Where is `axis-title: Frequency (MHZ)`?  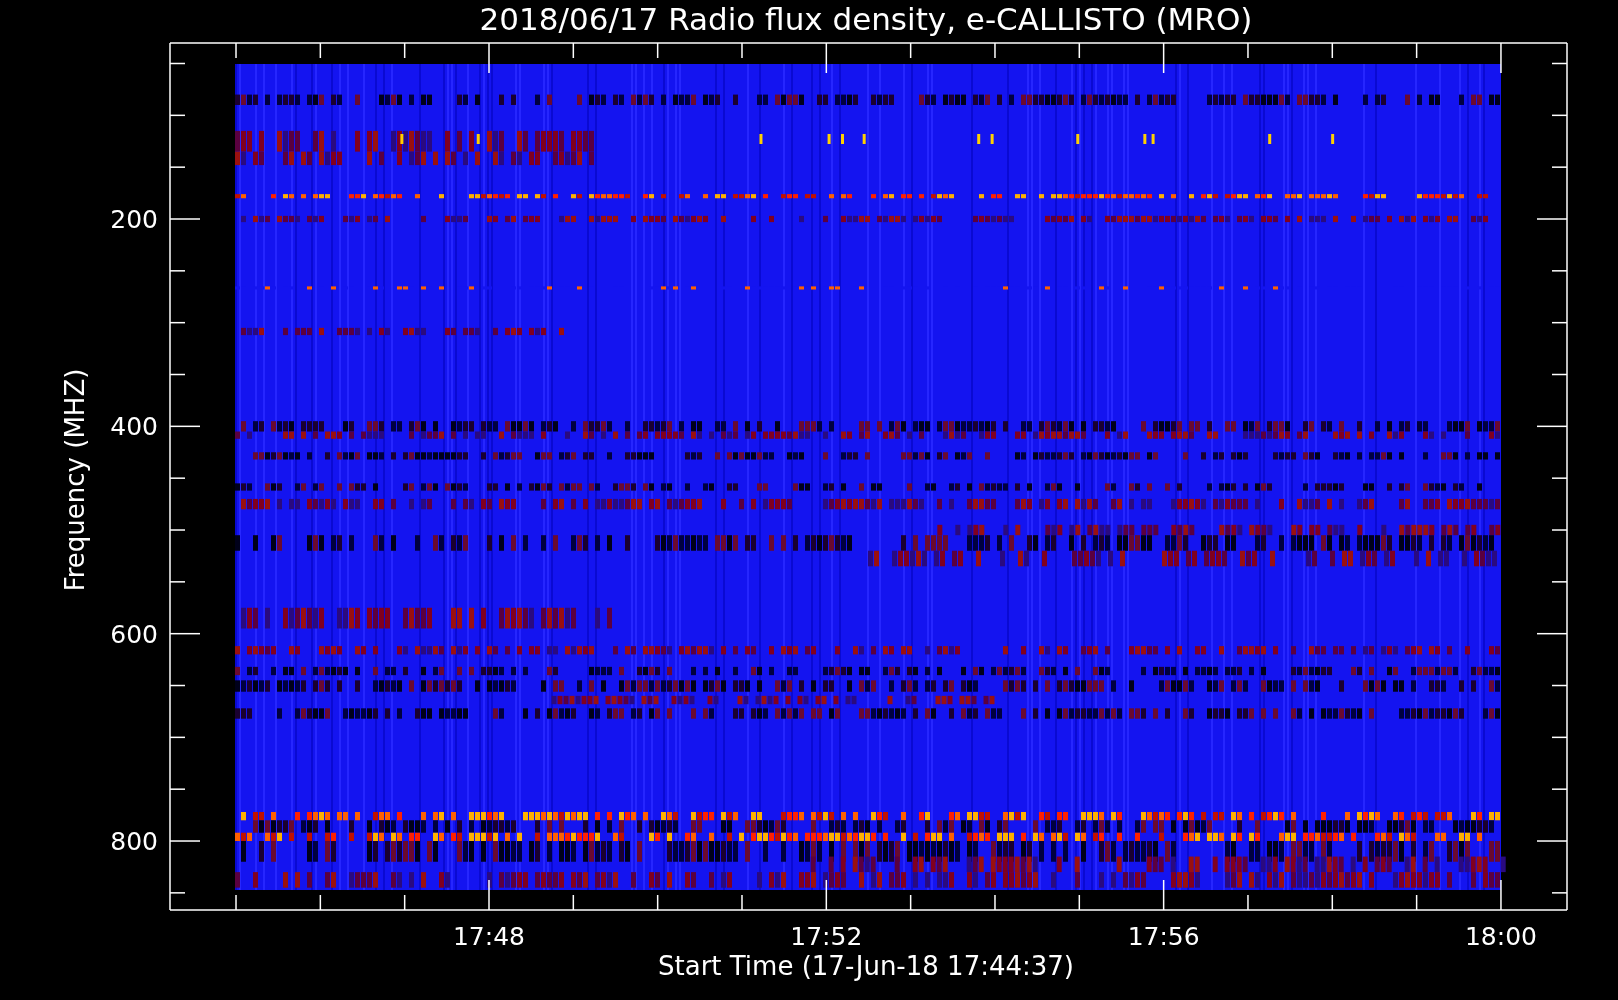 axis-title: Frequency (MHZ) is located at coordinates (75, 480).